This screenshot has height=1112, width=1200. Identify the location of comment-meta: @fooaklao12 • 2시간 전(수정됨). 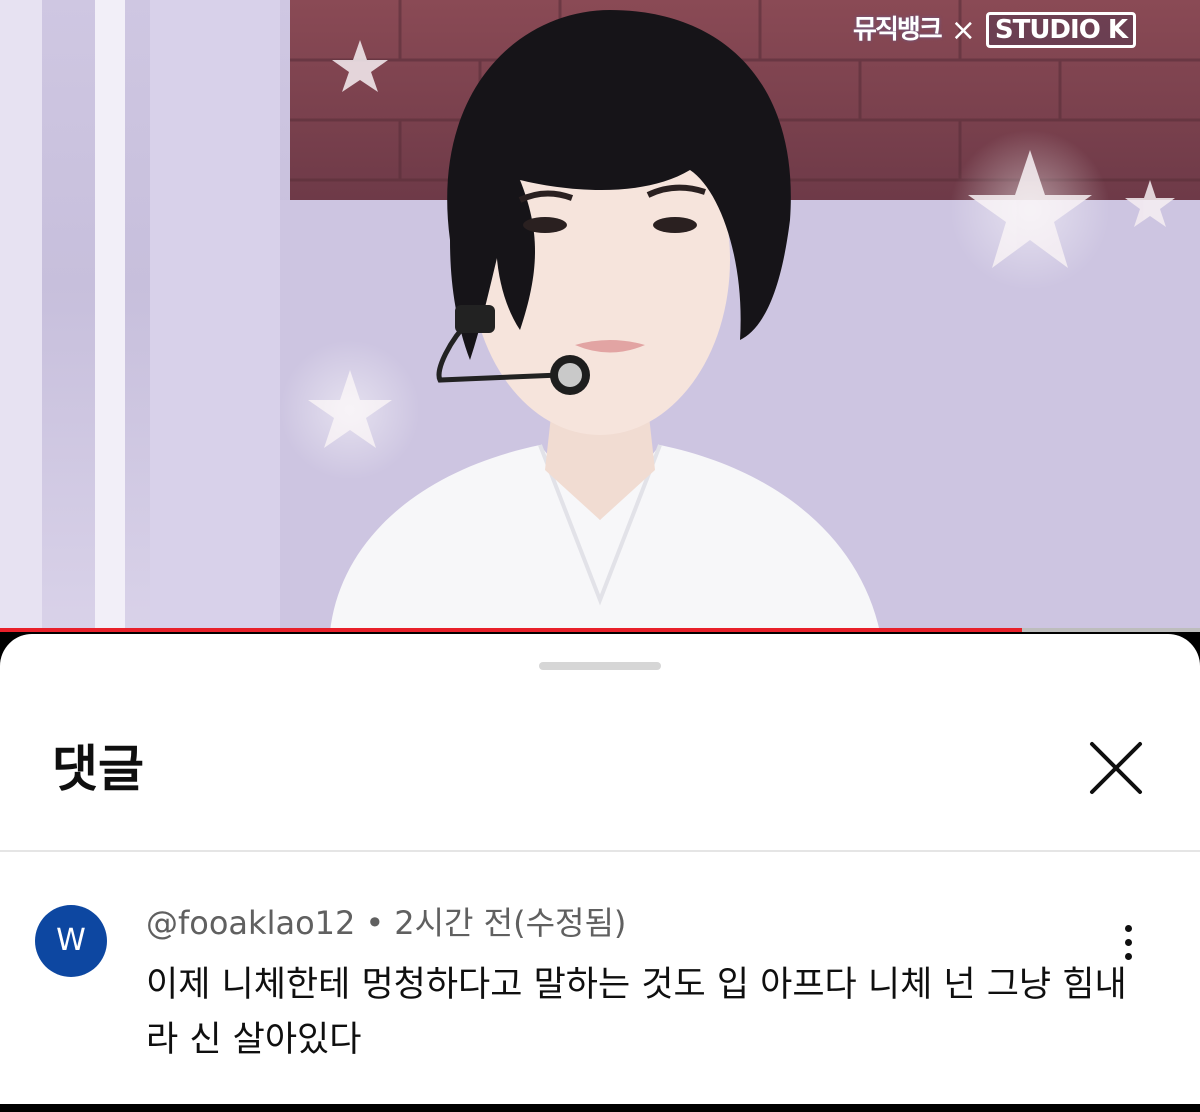
(386, 923).